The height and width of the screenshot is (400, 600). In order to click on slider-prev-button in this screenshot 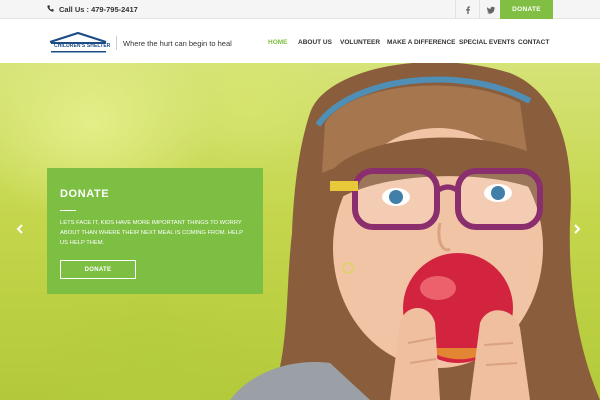, I will do `click(20, 230)`.